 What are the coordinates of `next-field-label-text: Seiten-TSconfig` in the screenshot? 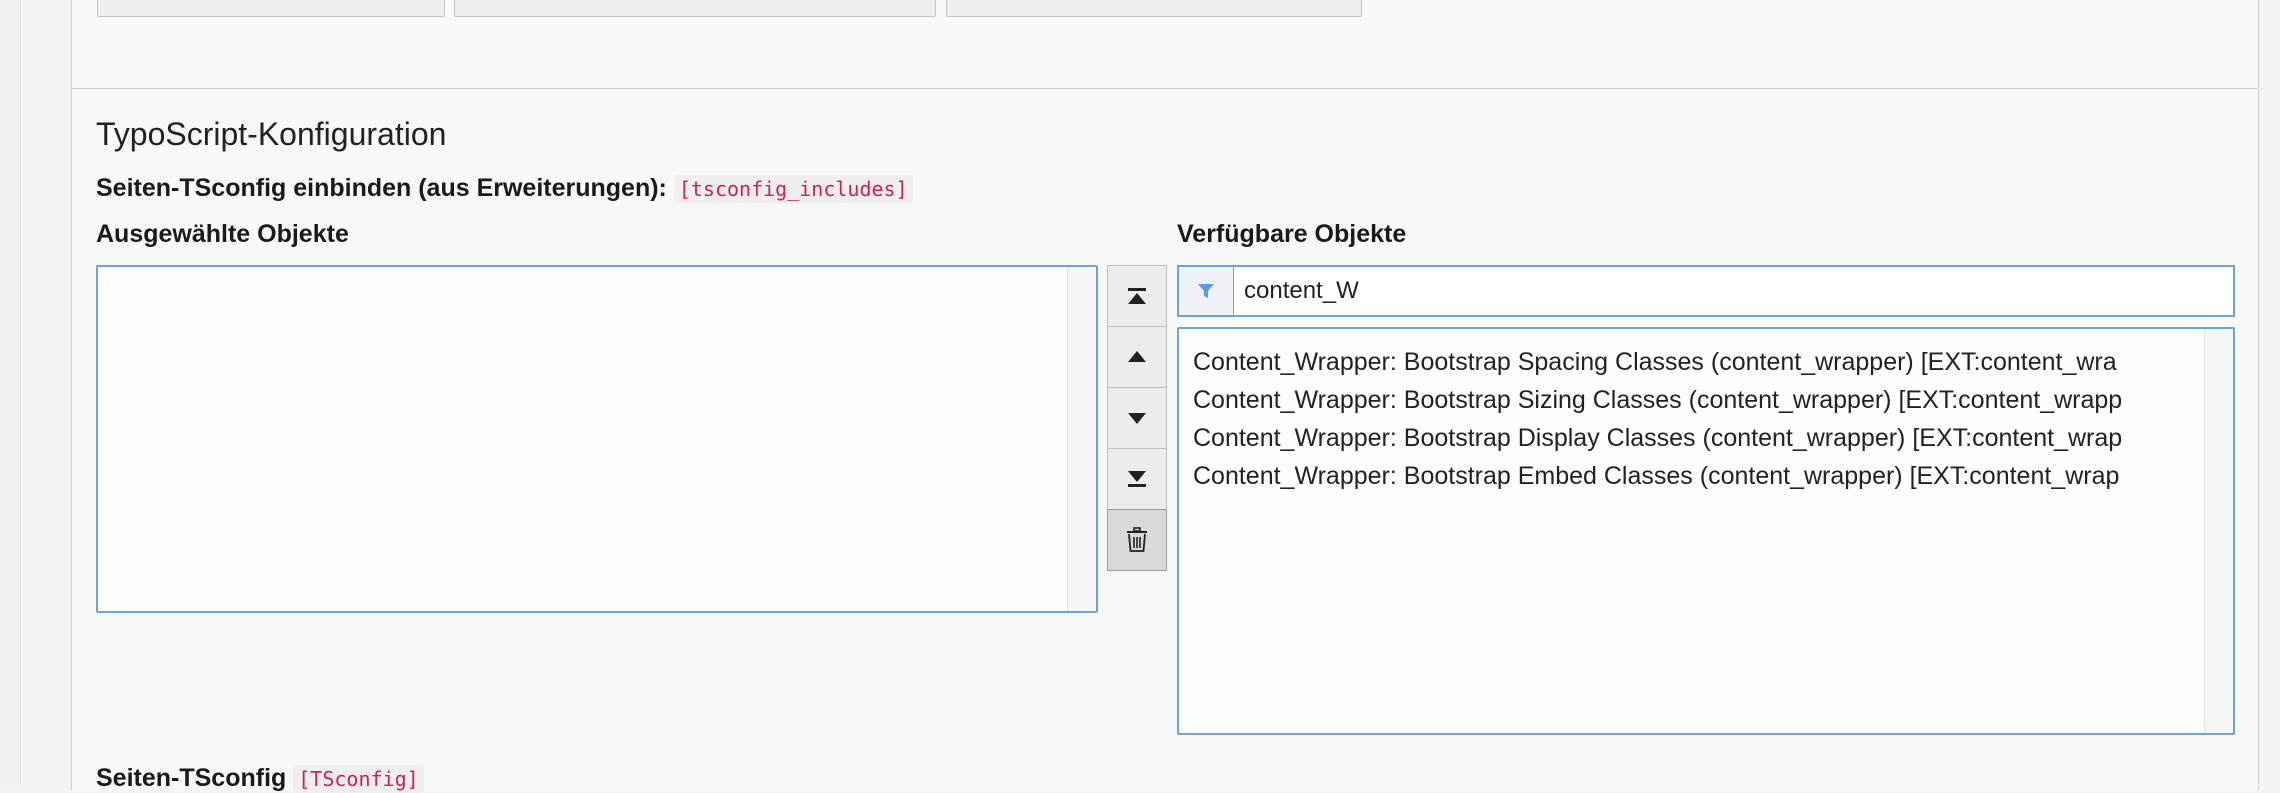 It's located at (191, 778).